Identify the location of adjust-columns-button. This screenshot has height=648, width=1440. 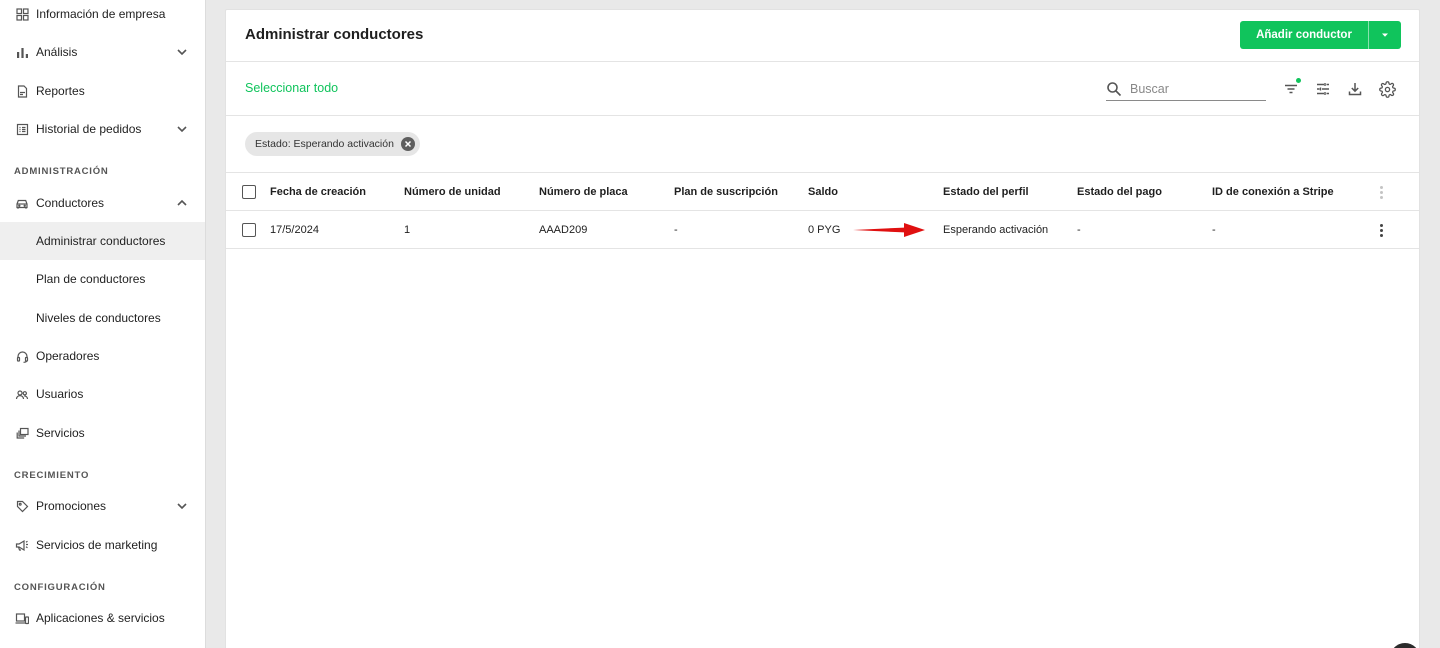
(1323, 89).